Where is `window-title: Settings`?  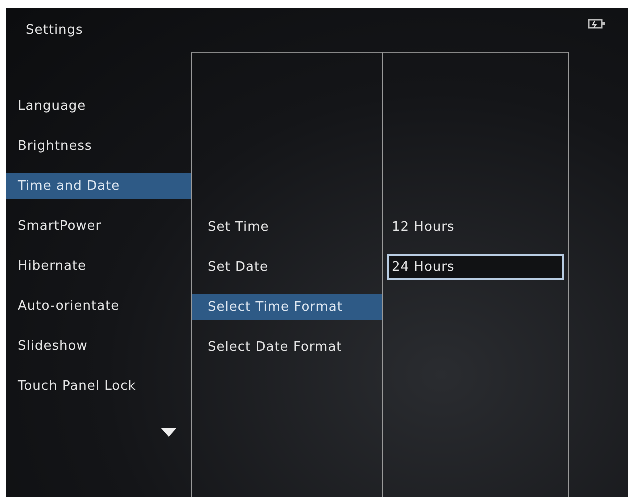
window-title: Settings is located at coordinates (55, 30).